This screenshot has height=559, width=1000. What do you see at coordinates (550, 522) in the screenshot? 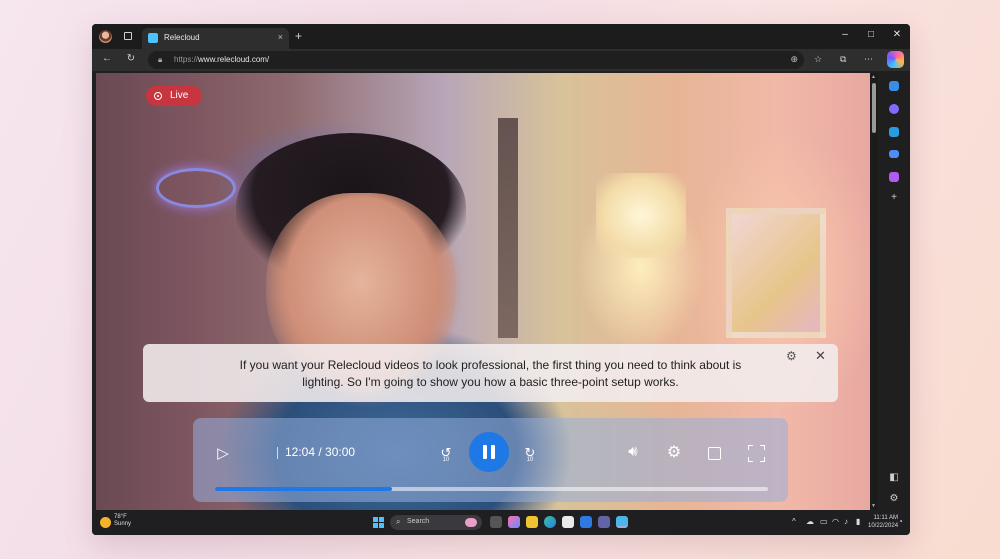
I see `edge-icon` at bounding box center [550, 522].